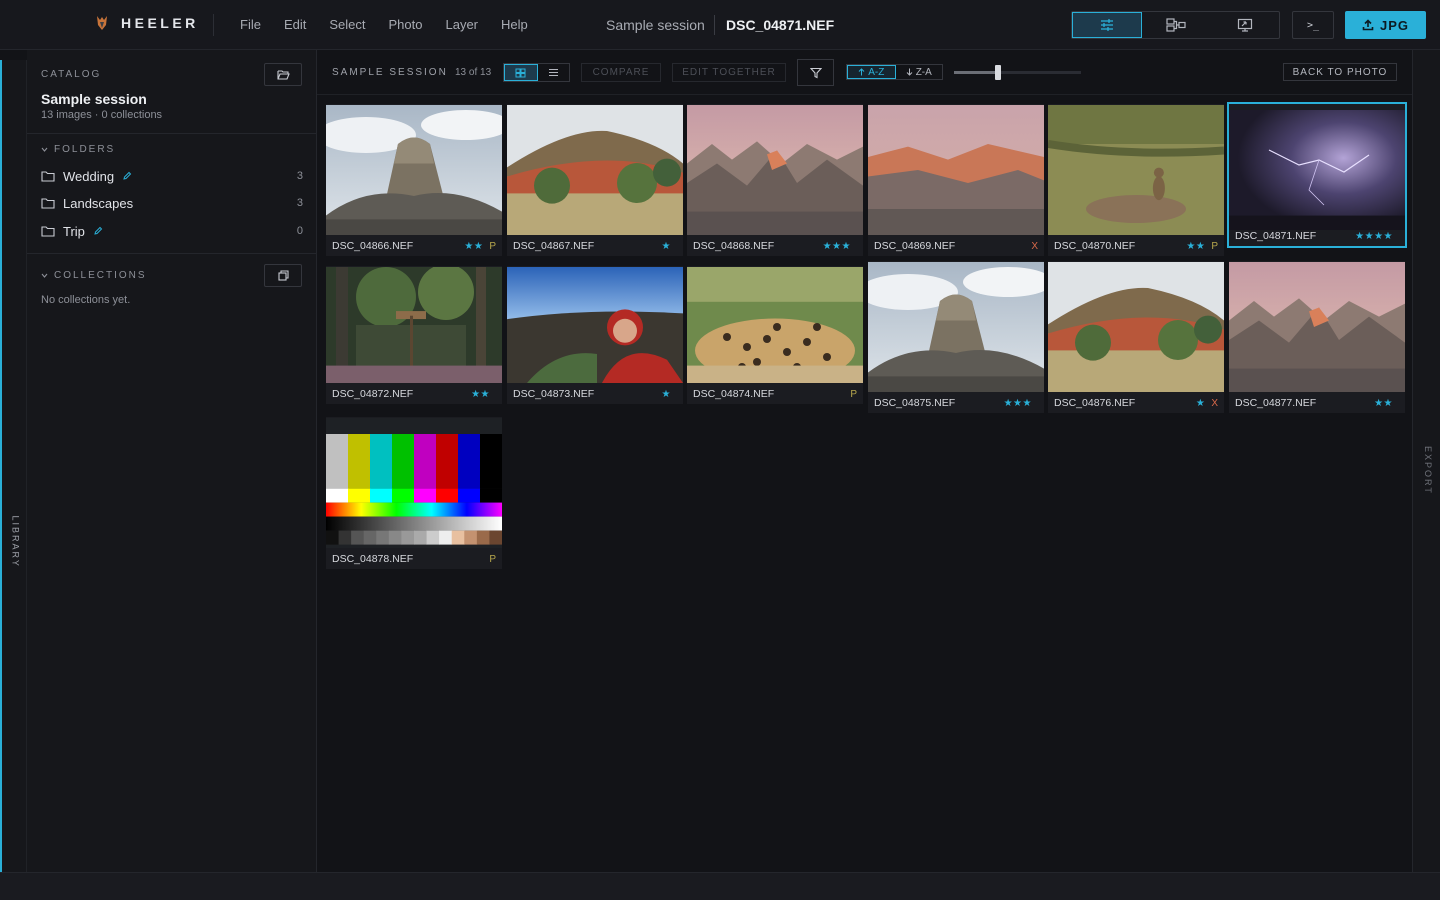 The width and height of the screenshot is (1440, 900). Describe the element at coordinates (595, 180) in the screenshot. I see `photo-thumbnail: DSC_04867.NEF ★` at that location.